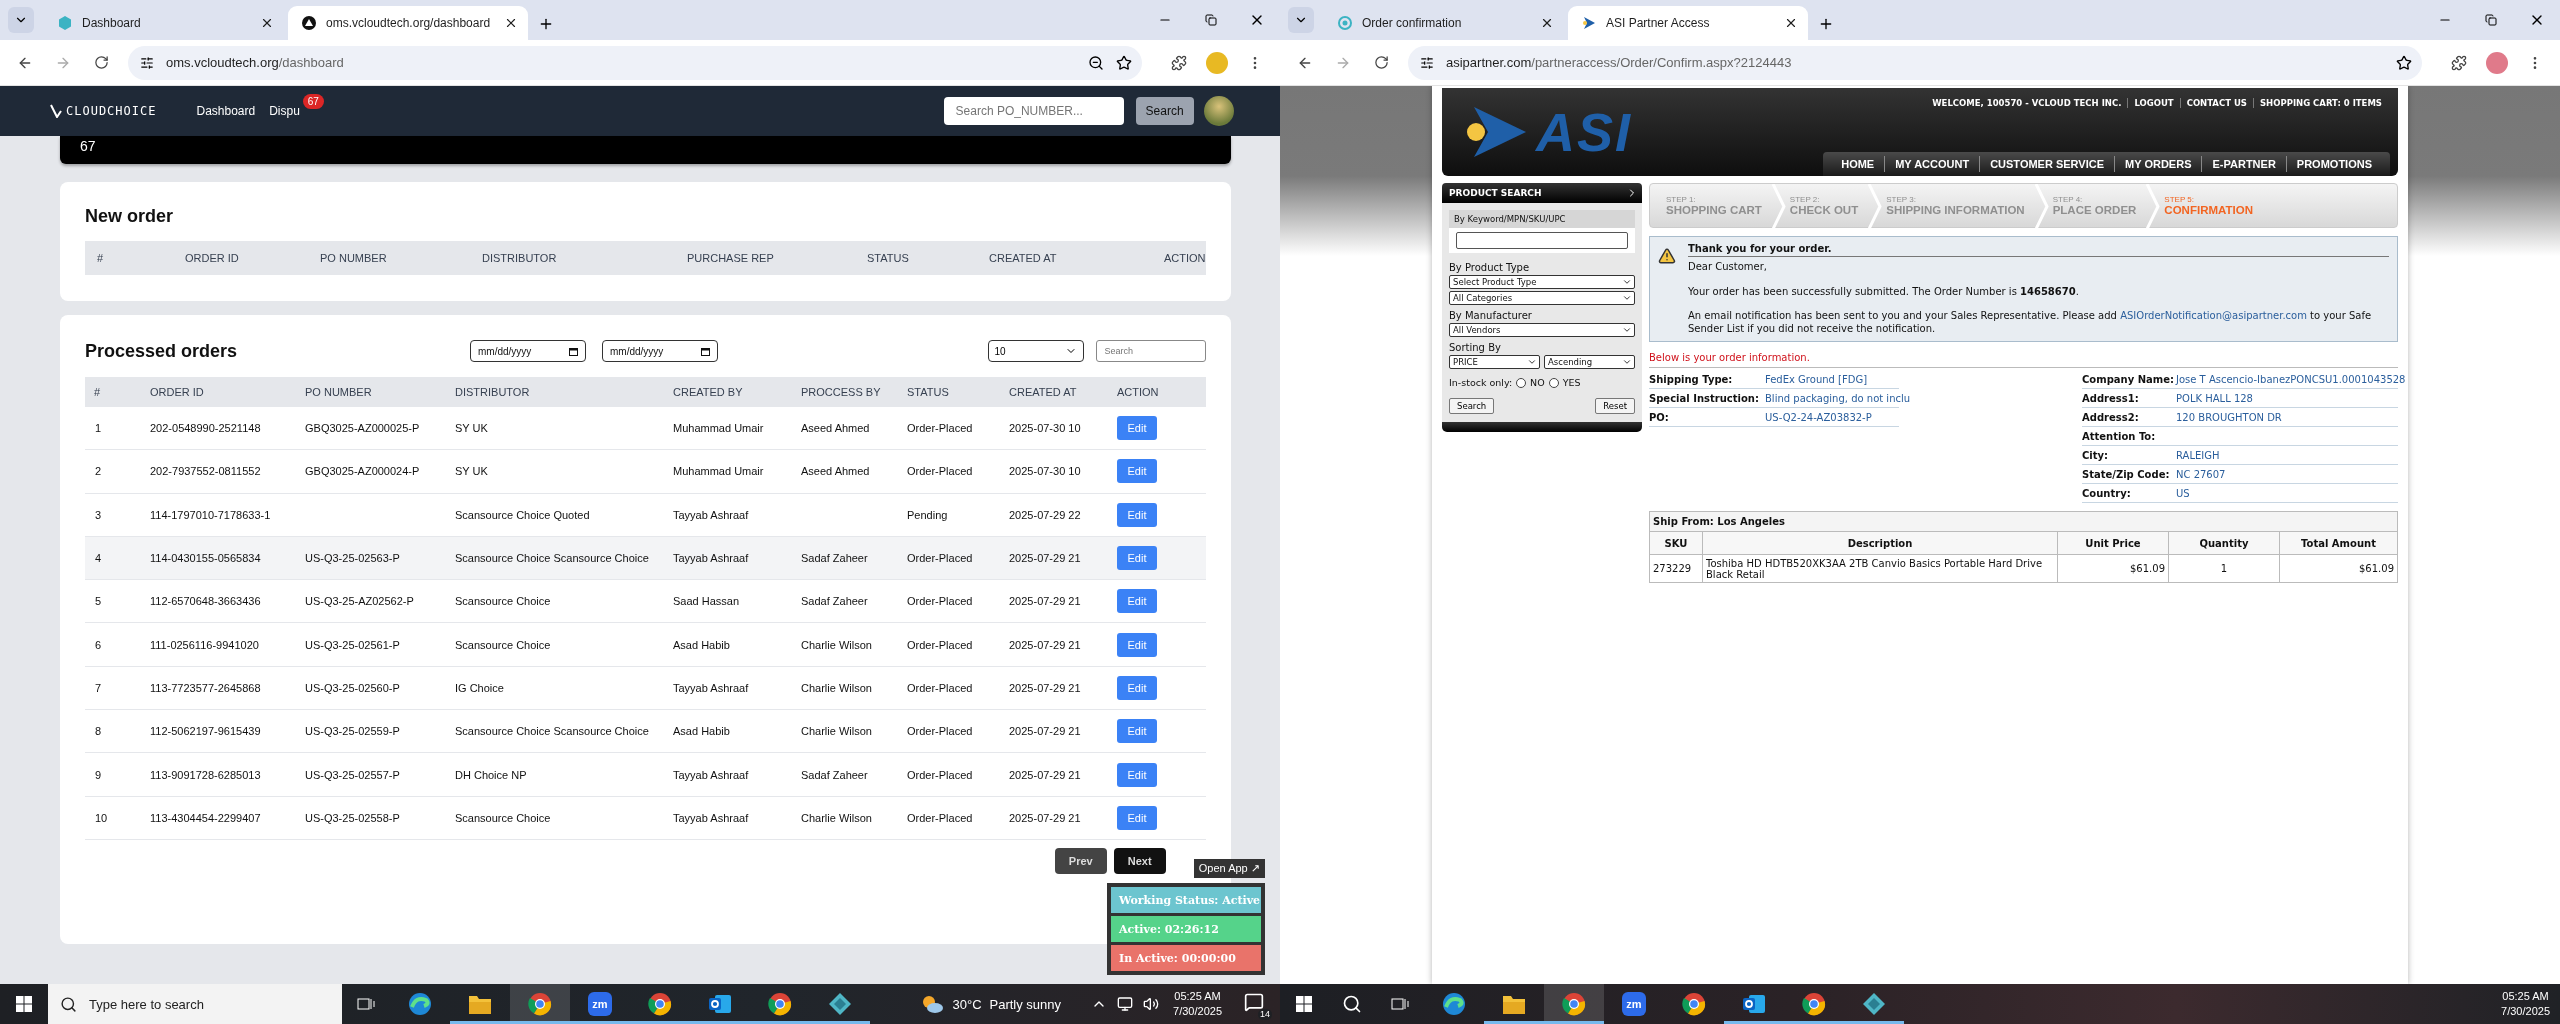 The width and height of the screenshot is (2560, 1024). Describe the element at coordinates (520, 258) in the screenshot. I see `column-header: DISTRIBUTOR` at that location.